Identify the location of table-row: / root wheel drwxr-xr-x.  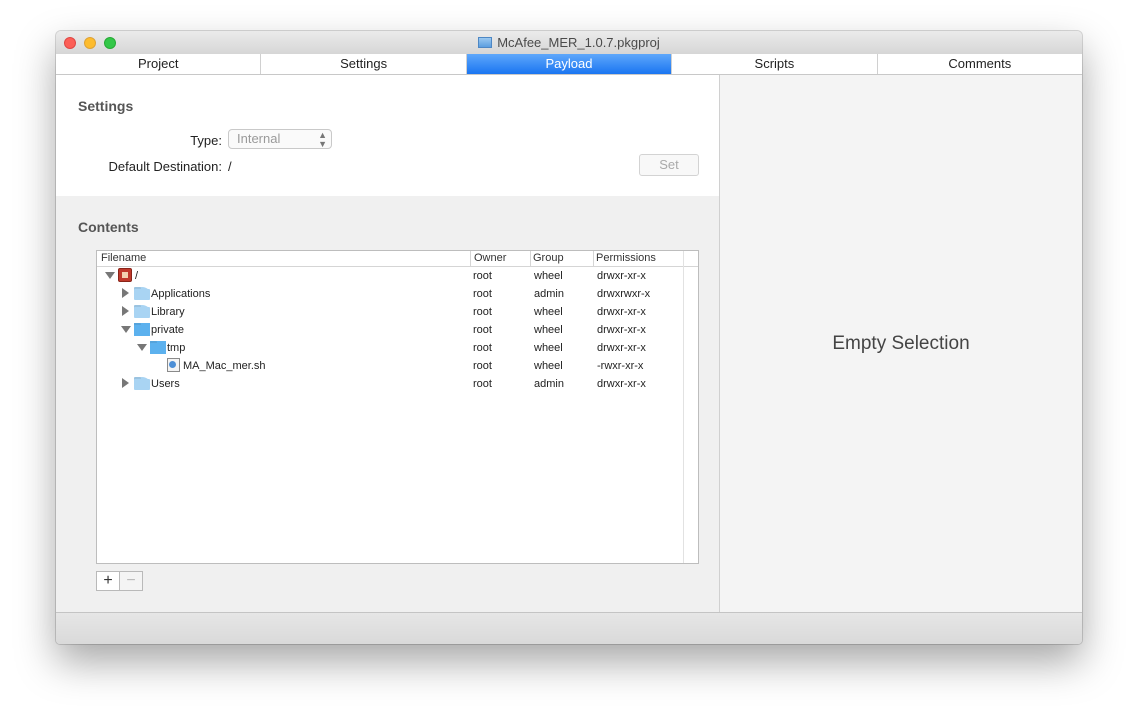
(390, 276).